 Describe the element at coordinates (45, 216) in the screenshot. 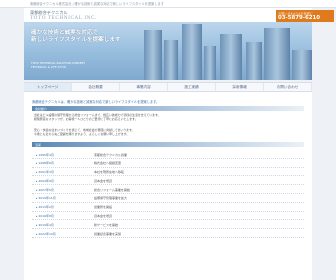

I see `history-date: 2016年8月` at that location.